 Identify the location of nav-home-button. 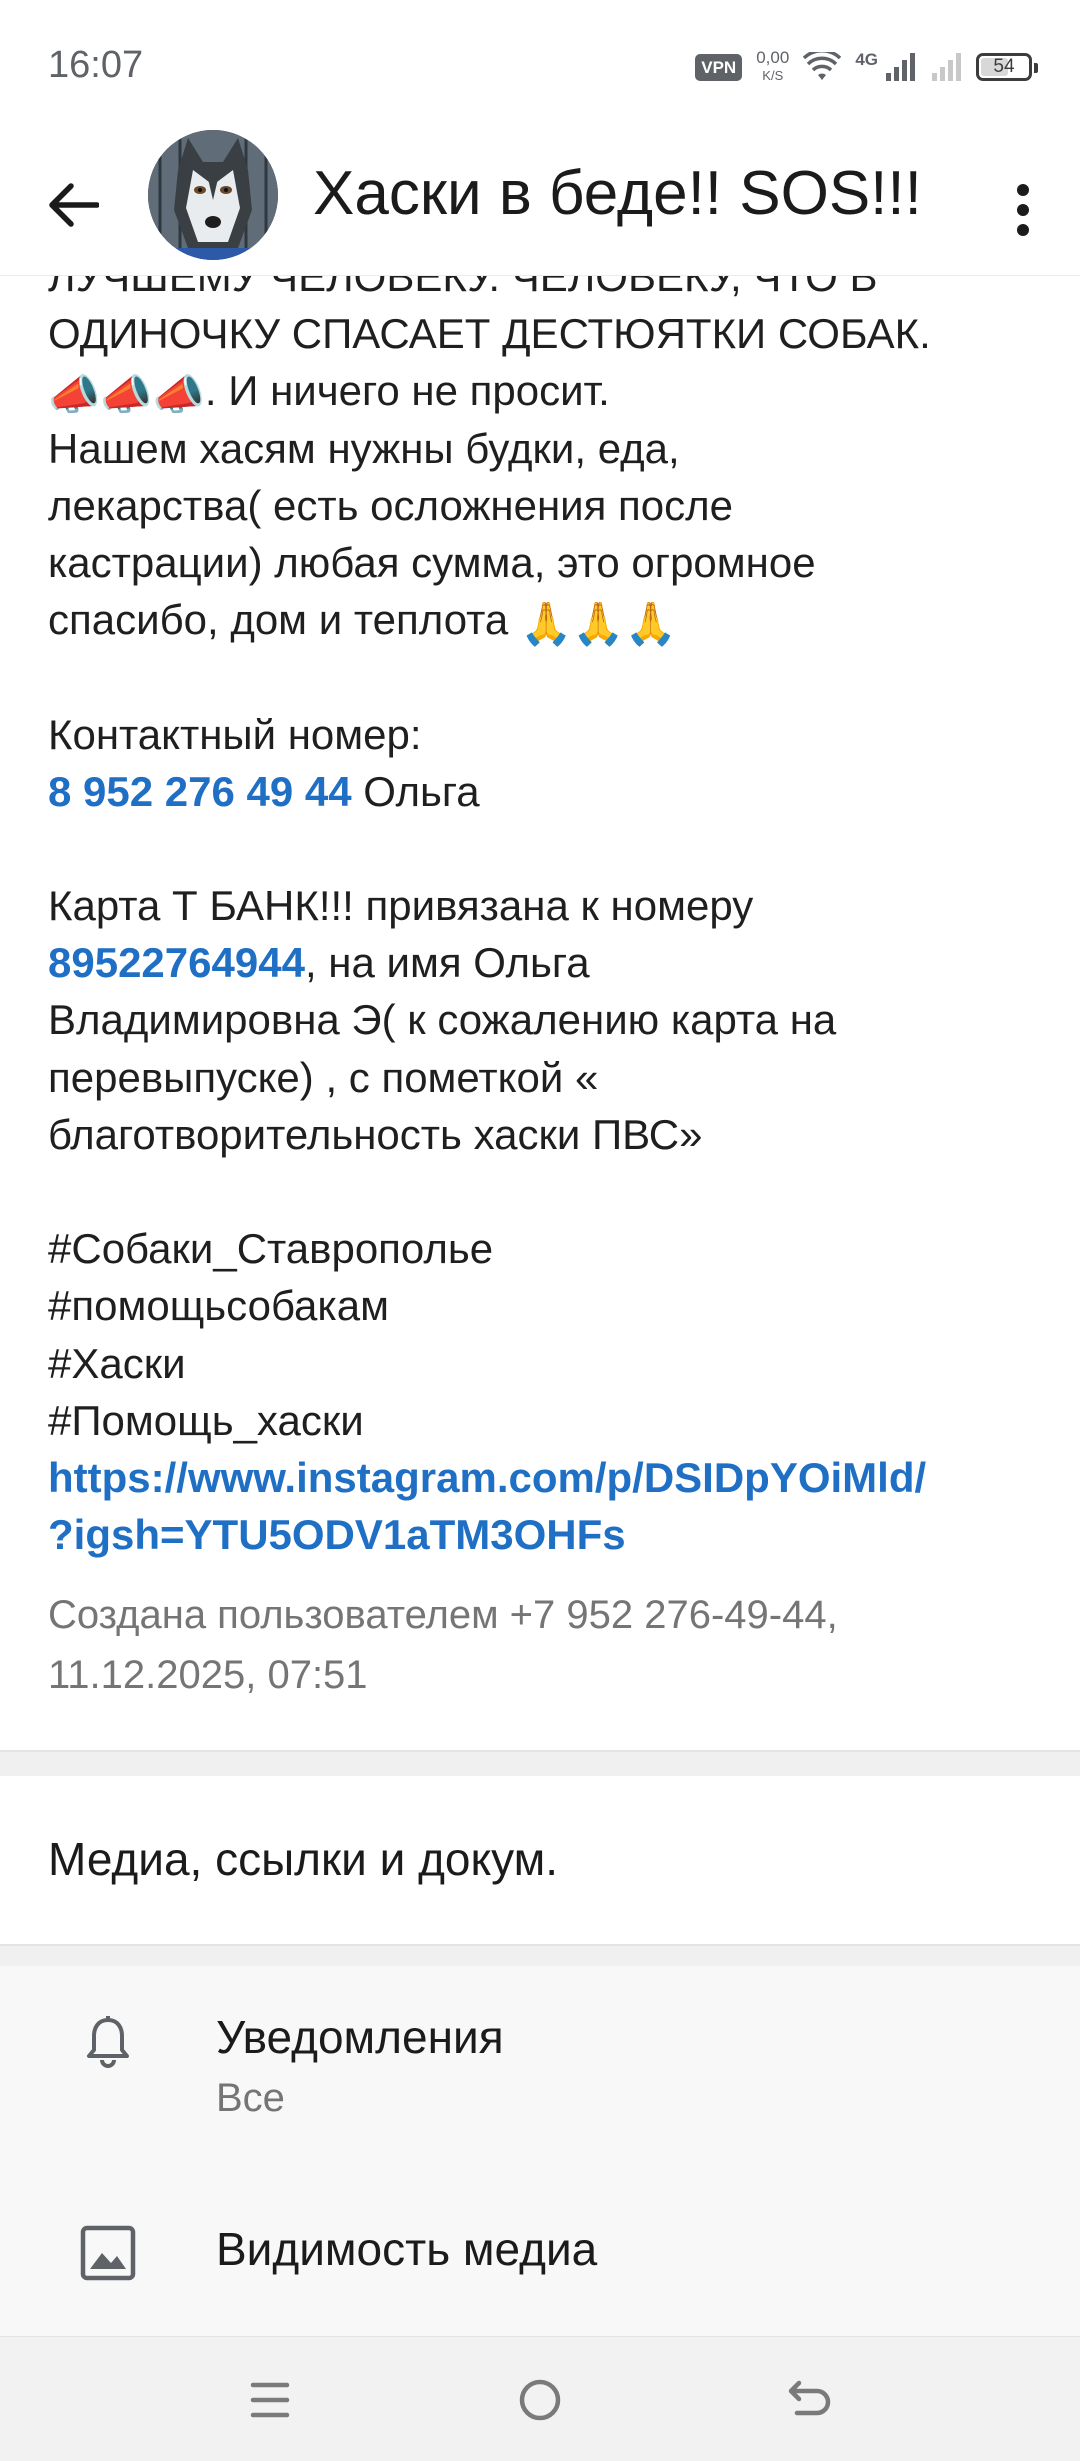
(540, 2400).